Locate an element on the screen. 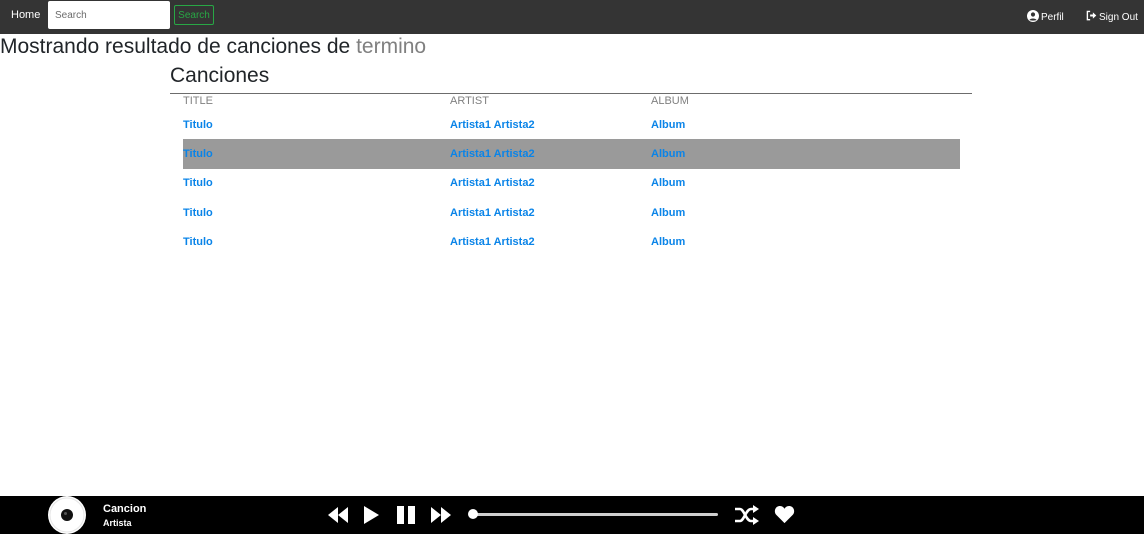 The width and height of the screenshot is (1144, 534). rewind-icon is located at coordinates (338, 517).